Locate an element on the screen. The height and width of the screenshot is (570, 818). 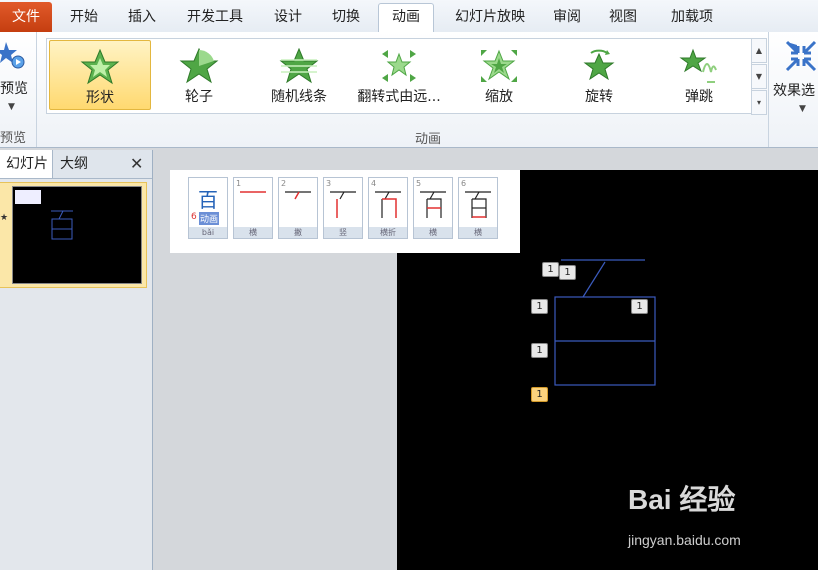
stroke-caption-4: 横折 is located at coordinates (388, 232).